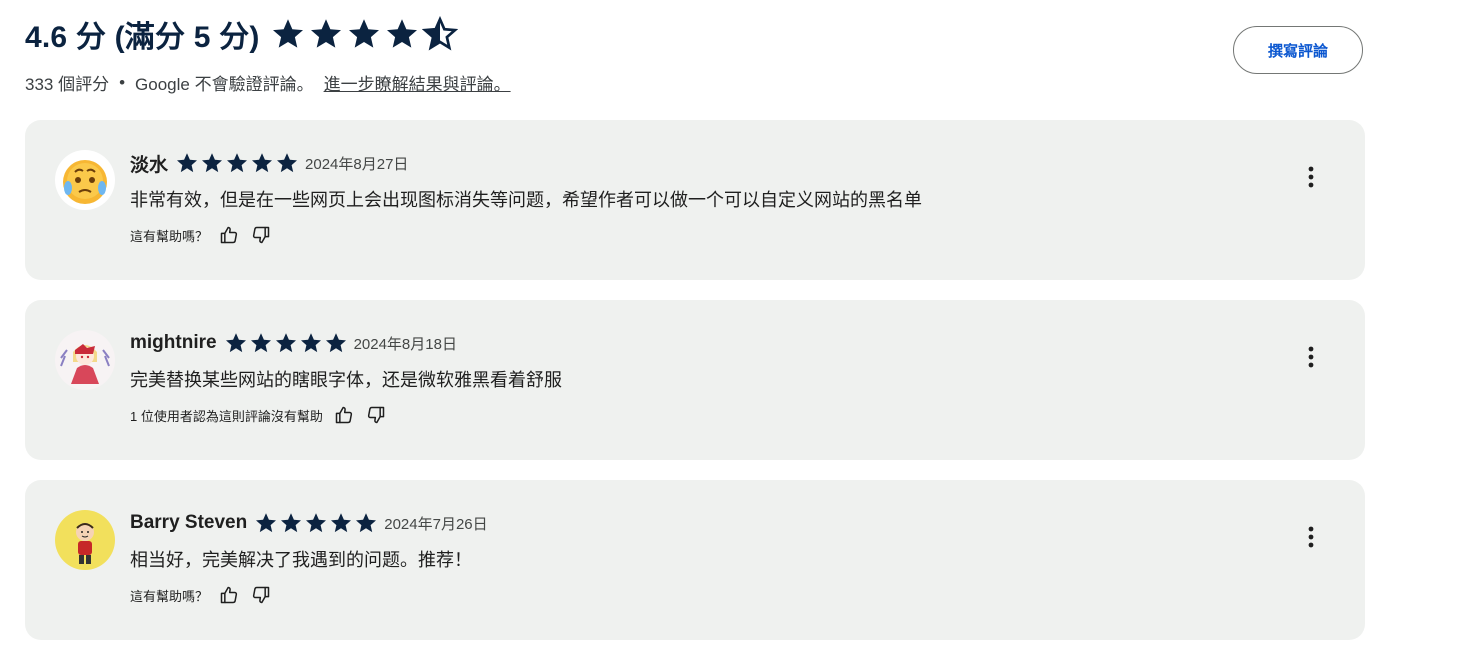 This screenshot has width=1464, height=664. I want to click on rating-subtitle: 333 個評分 • Google 不會驗證評論。 進一步瞭解結果與評論。, so click(268, 82).